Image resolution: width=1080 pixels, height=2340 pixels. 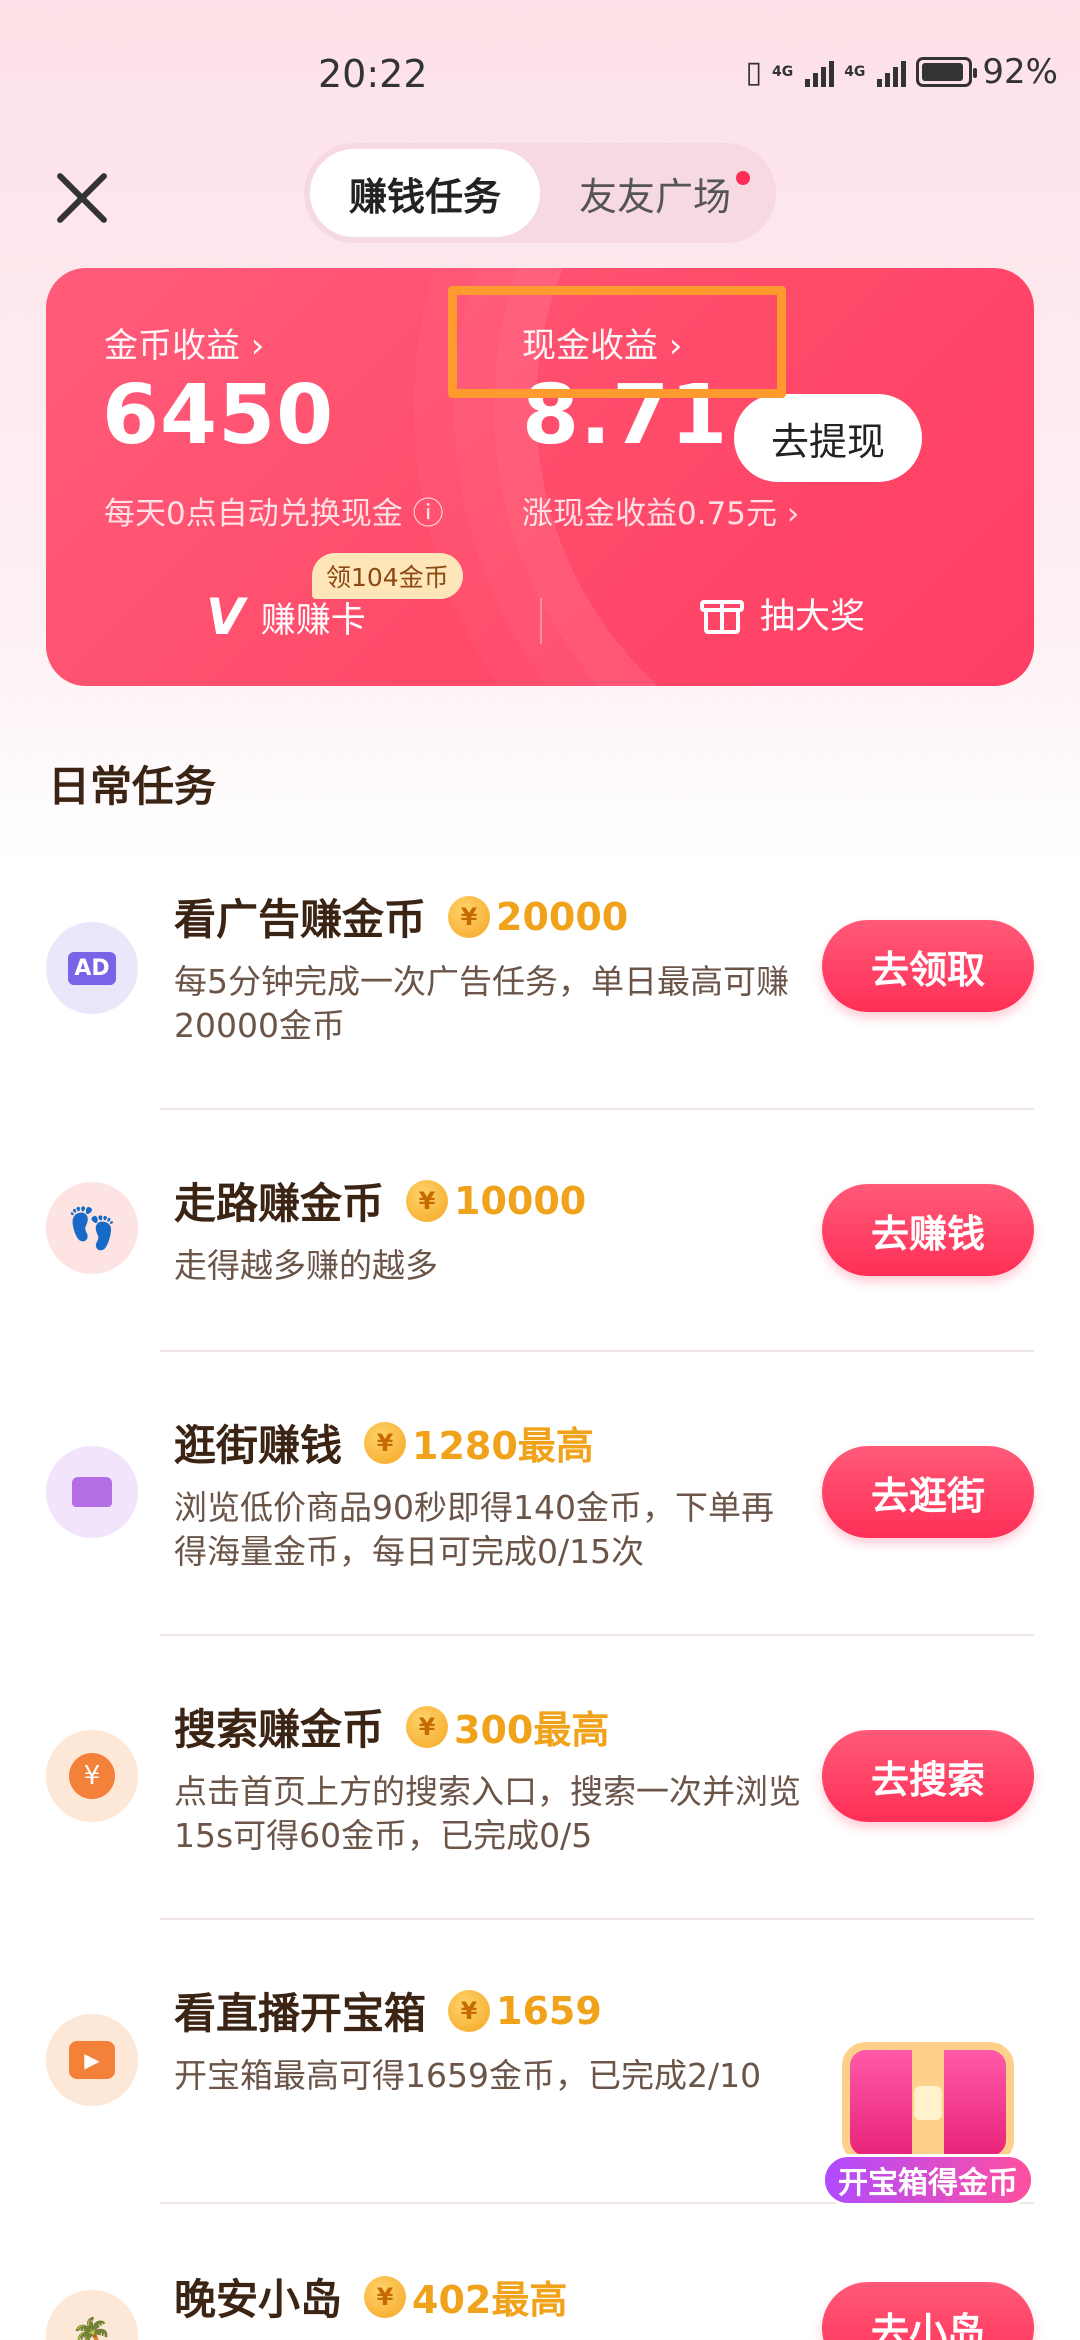 I want to click on task-title-shopping-text: 逛街赚钱, so click(x=258, y=1445).